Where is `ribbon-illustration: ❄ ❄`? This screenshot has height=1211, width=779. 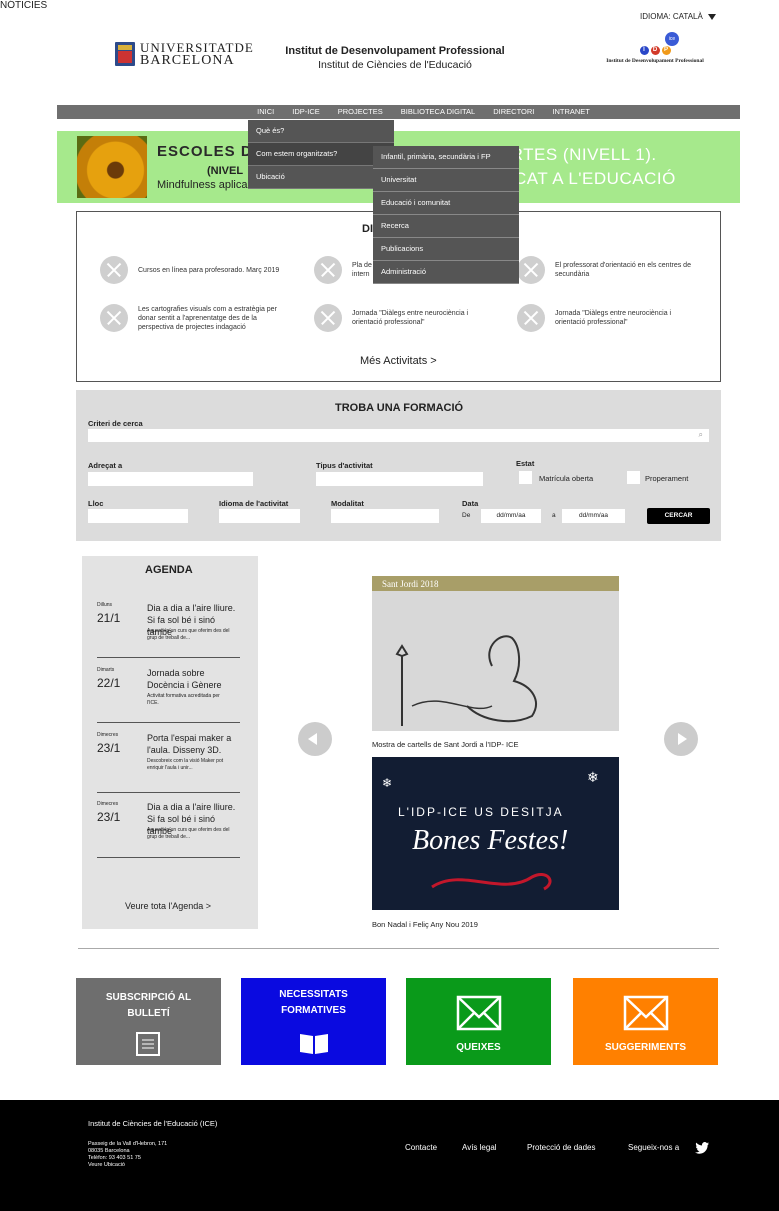 ribbon-illustration: ❄ ❄ is located at coordinates (490, 830).